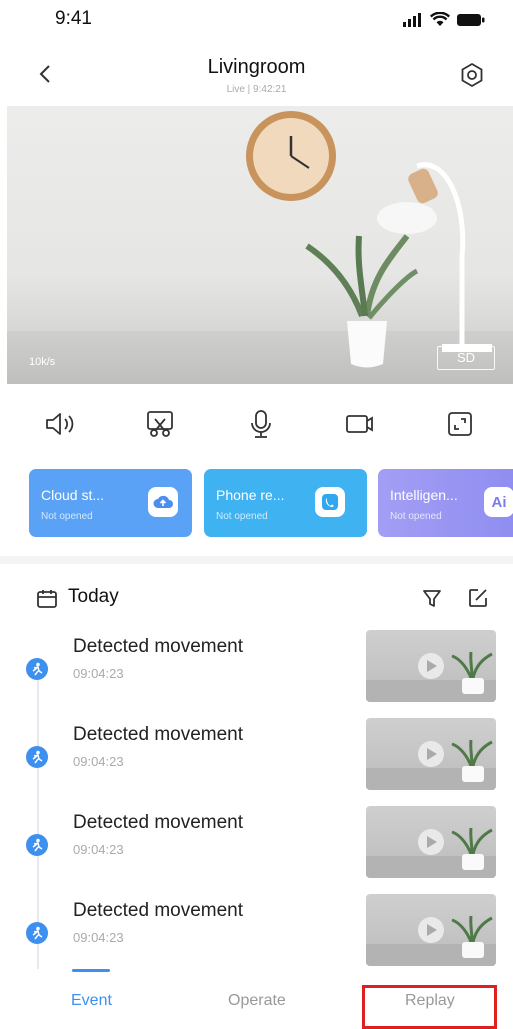 This screenshot has height=1029, width=513. I want to click on camera-controls, so click(256, 426).